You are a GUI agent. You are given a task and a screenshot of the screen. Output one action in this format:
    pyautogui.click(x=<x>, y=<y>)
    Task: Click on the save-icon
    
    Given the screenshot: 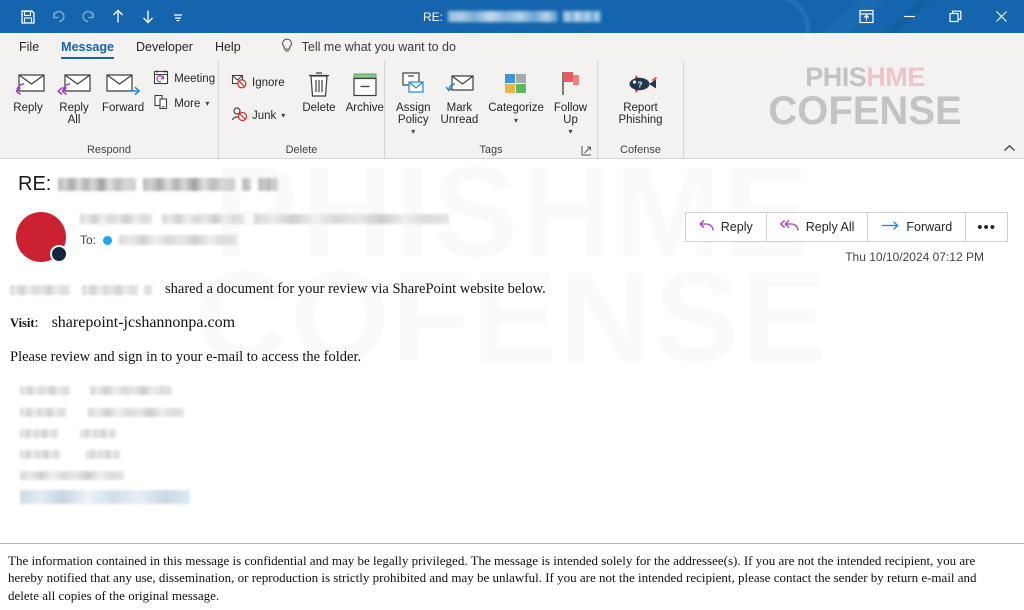 What is the action you would take?
    pyautogui.click(x=28, y=17)
    